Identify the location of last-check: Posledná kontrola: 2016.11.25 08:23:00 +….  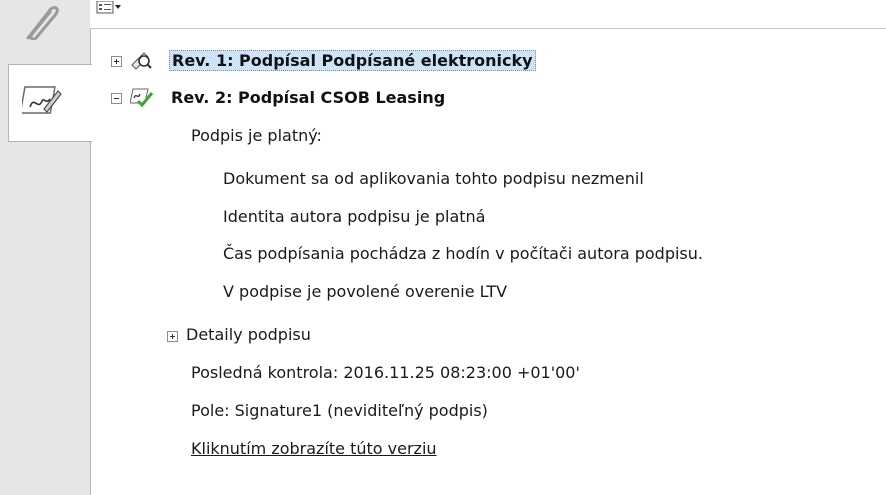
(385, 378).